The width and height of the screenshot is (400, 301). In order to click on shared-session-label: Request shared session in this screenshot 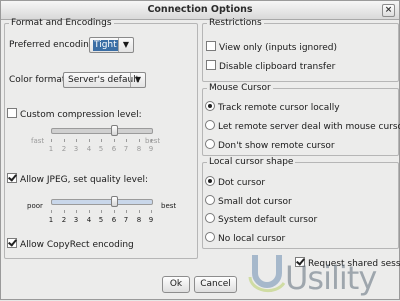, I will do `click(354, 264)`.